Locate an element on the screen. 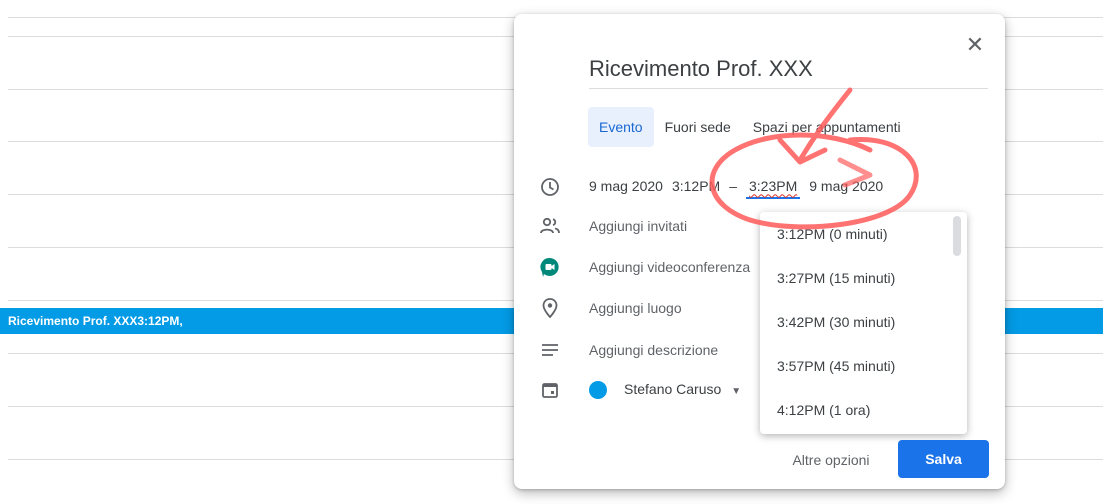  event-title-input: Ricevimento Prof. XXX is located at coordinates (788, 71).